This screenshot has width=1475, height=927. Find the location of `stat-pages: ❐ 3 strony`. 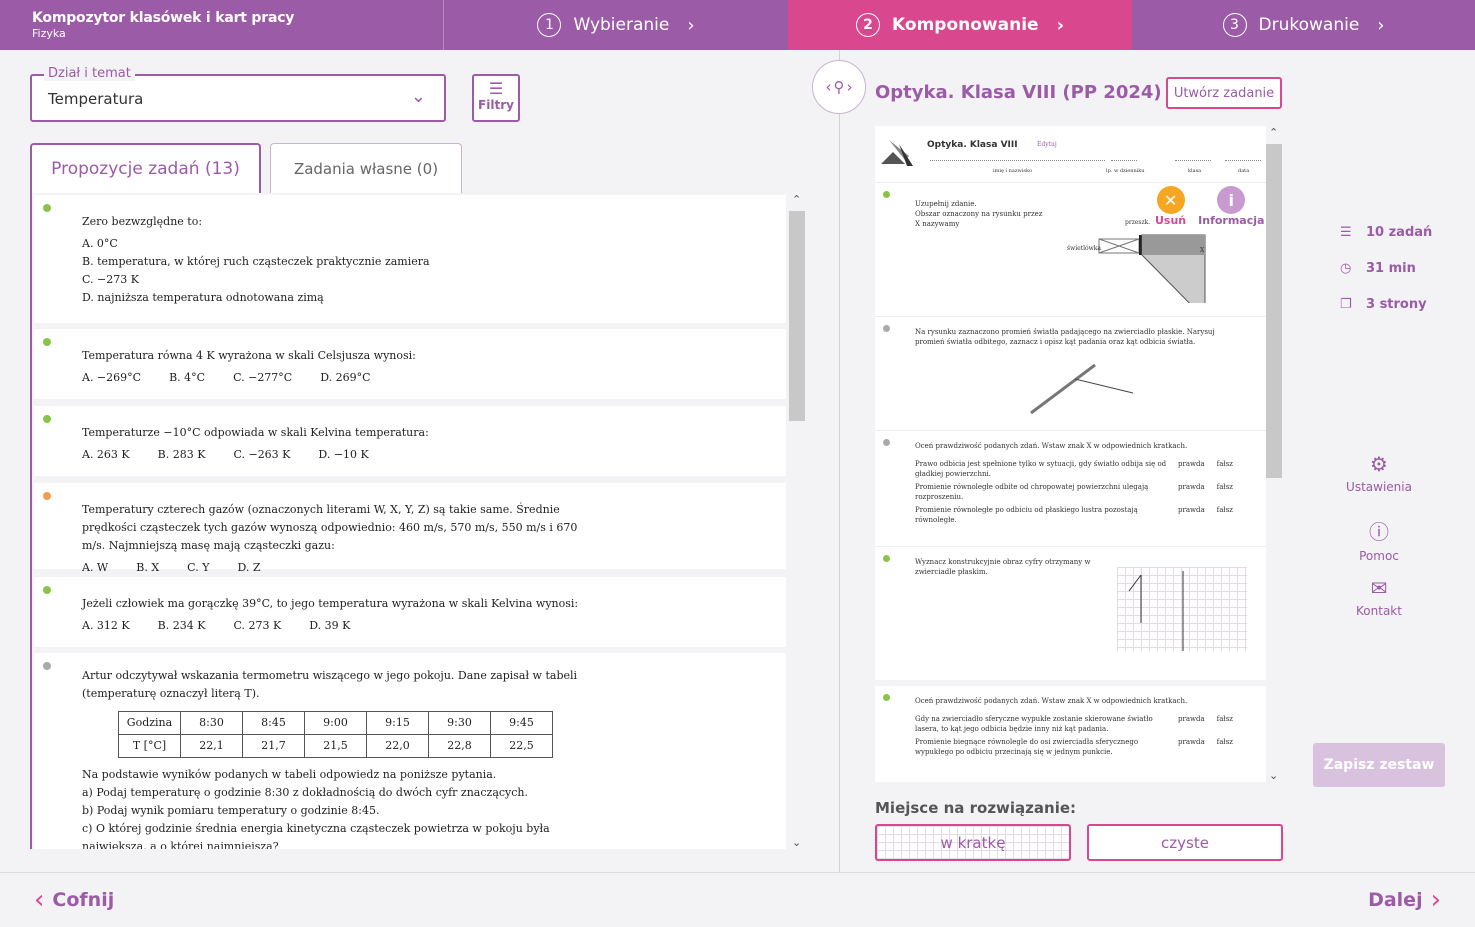

stat-pages: ❐ 3 strony is located at coordinates (1386, 304).